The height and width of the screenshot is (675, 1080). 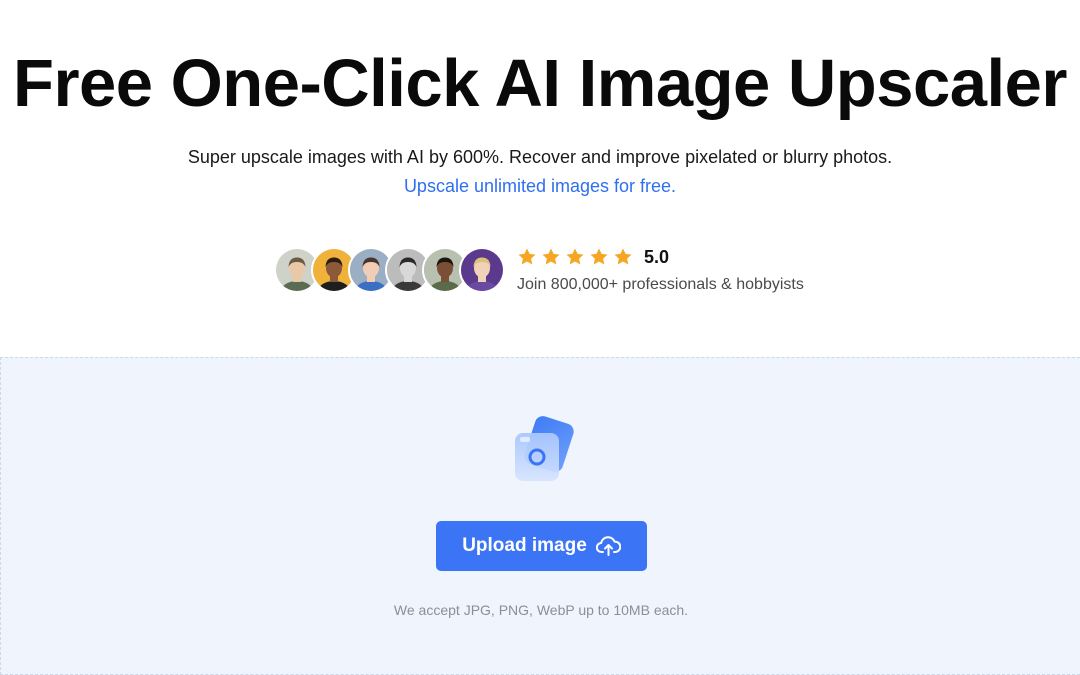 I want to click on rating-value: 5.0, so click(x=657, y=256).